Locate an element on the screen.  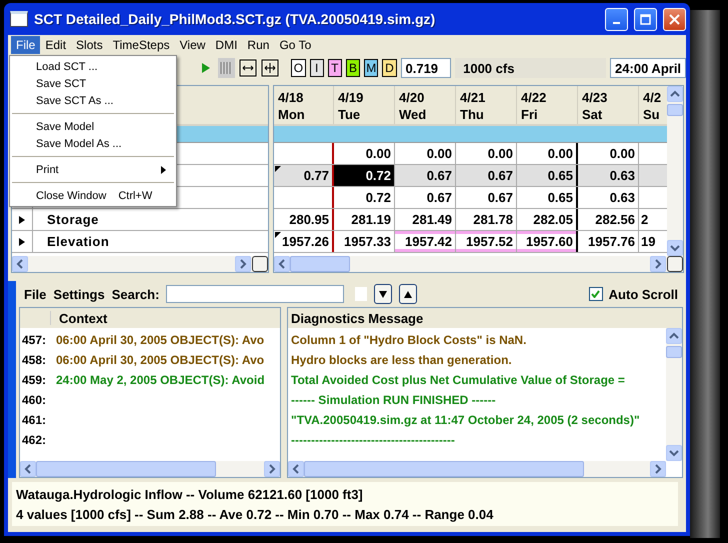
table-cell: 2 is located at coordinates (653, 219).